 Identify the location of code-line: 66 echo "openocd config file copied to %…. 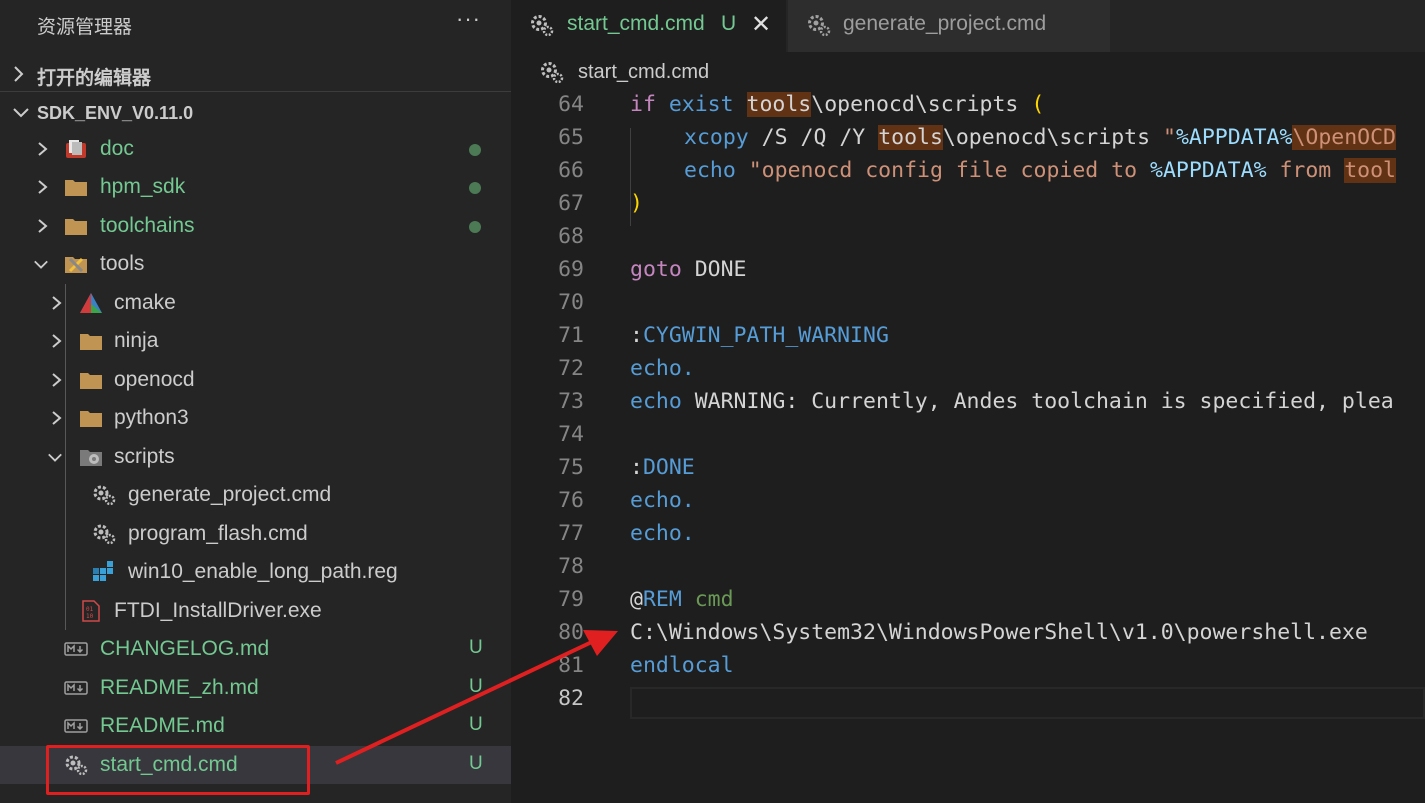
(968, 170).